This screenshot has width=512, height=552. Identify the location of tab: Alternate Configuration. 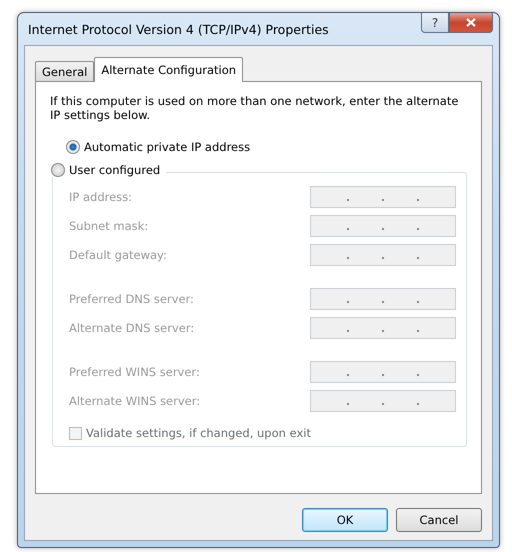
(169, 69).